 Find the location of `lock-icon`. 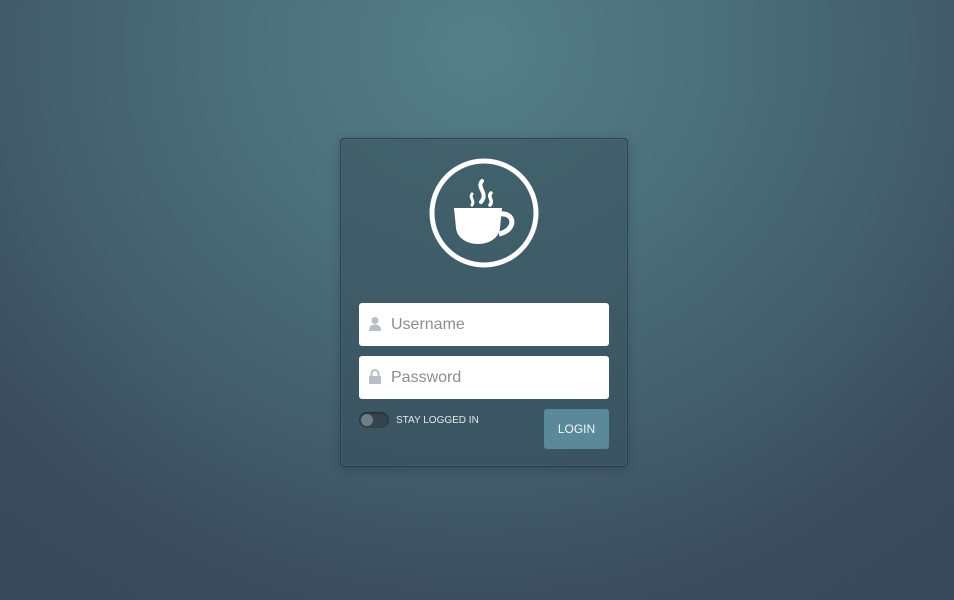

lock-icon is located at coordinates (375, 376).